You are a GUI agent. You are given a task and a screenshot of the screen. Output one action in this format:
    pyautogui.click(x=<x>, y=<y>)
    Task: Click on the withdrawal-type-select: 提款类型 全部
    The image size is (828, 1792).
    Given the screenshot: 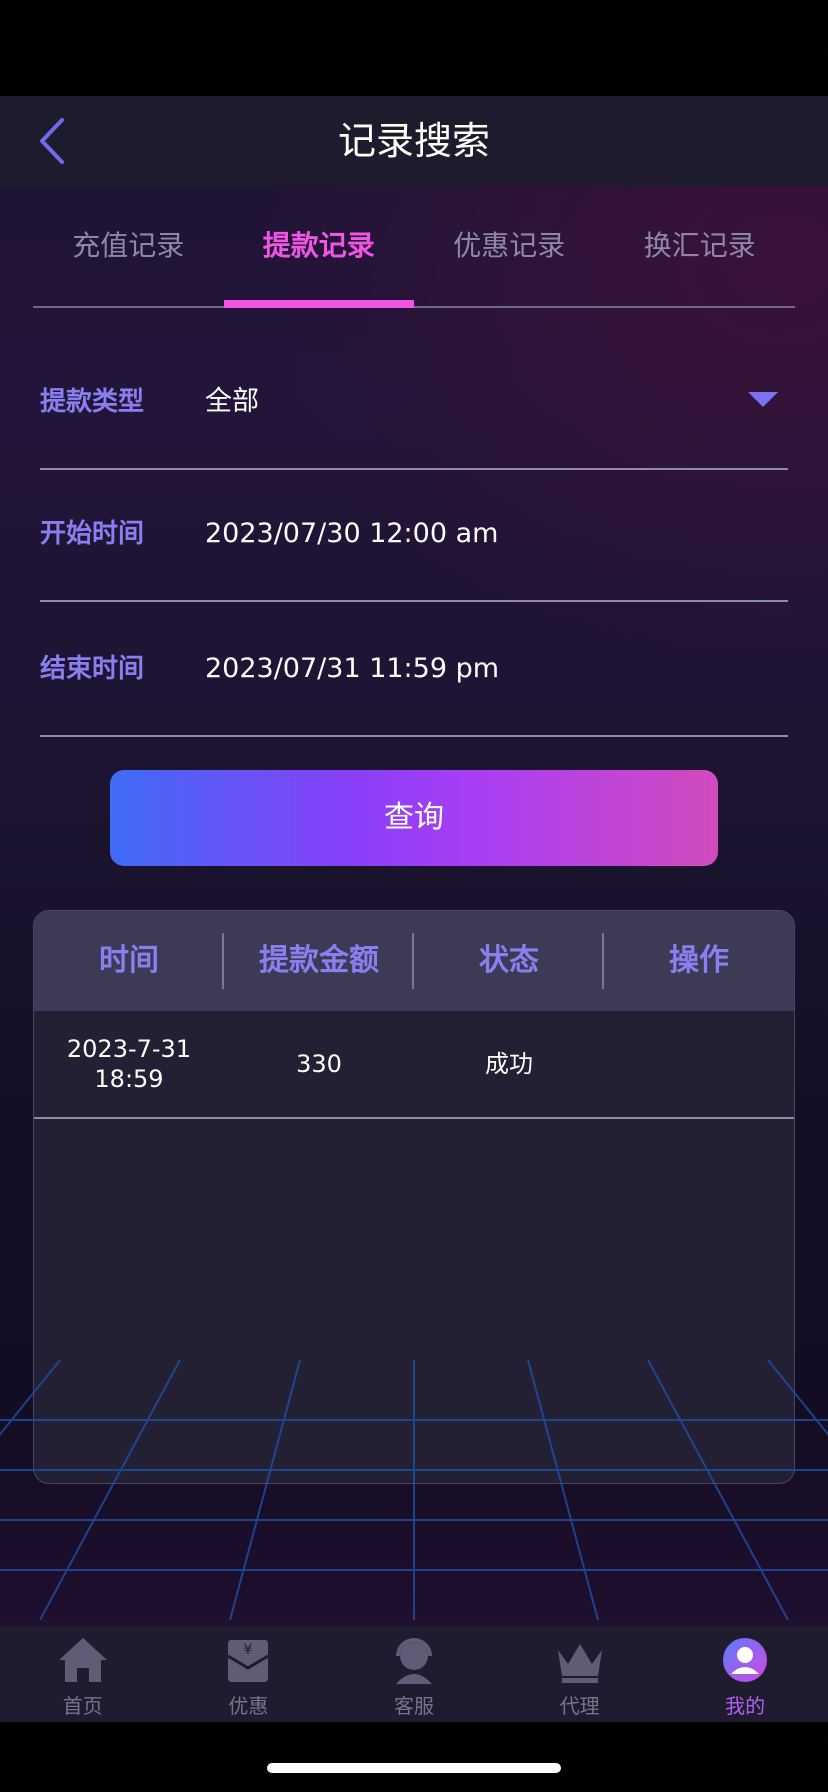 What is the action you would take?
    pyautogui.click(x=414, y=403)
    